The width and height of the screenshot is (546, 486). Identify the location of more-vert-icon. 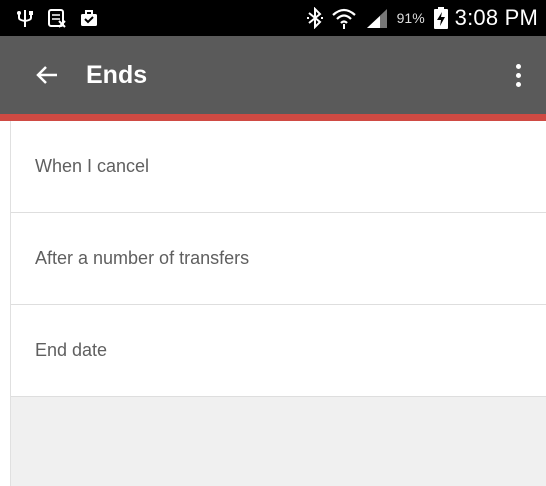
(518, 75).